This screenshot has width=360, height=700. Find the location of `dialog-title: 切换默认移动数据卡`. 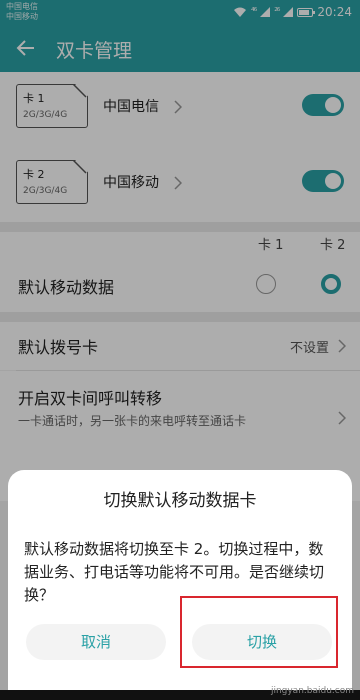

dialog-title: 切换默认移动数据卡 is located at coordinates (180, 501).